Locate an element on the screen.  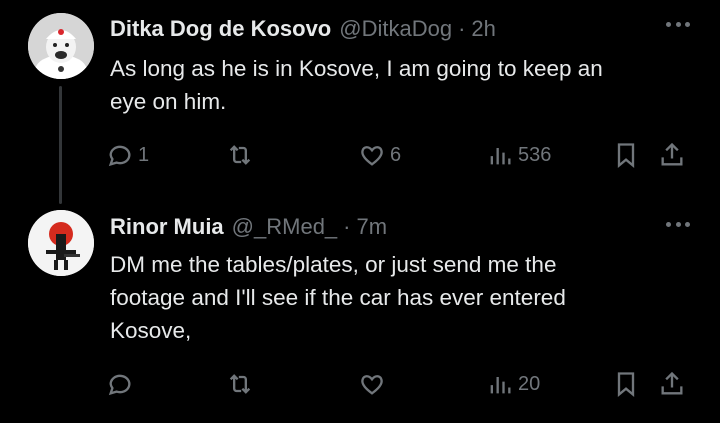
reply-count: 1 is located at coordinates (144, 154).